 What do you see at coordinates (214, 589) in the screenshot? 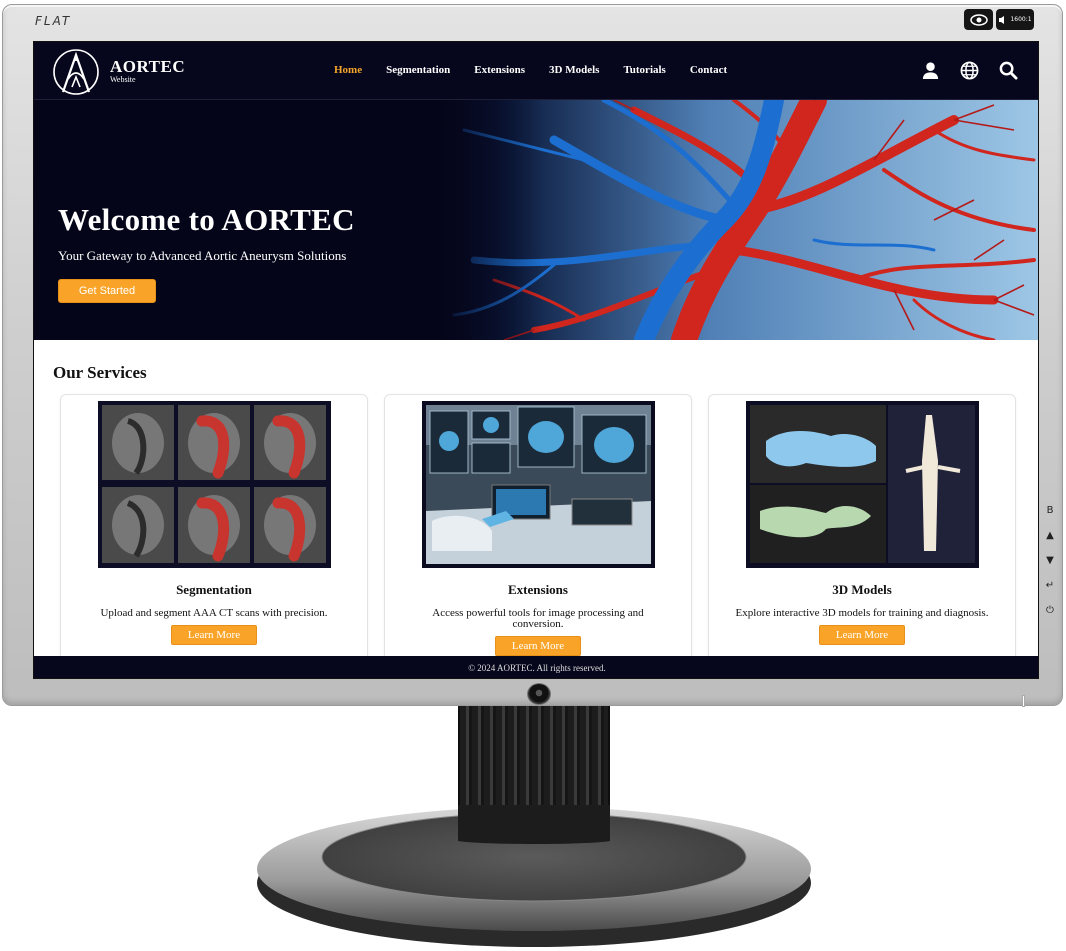
I see `card-title: Segmentation` at bounding box center [214, 589].